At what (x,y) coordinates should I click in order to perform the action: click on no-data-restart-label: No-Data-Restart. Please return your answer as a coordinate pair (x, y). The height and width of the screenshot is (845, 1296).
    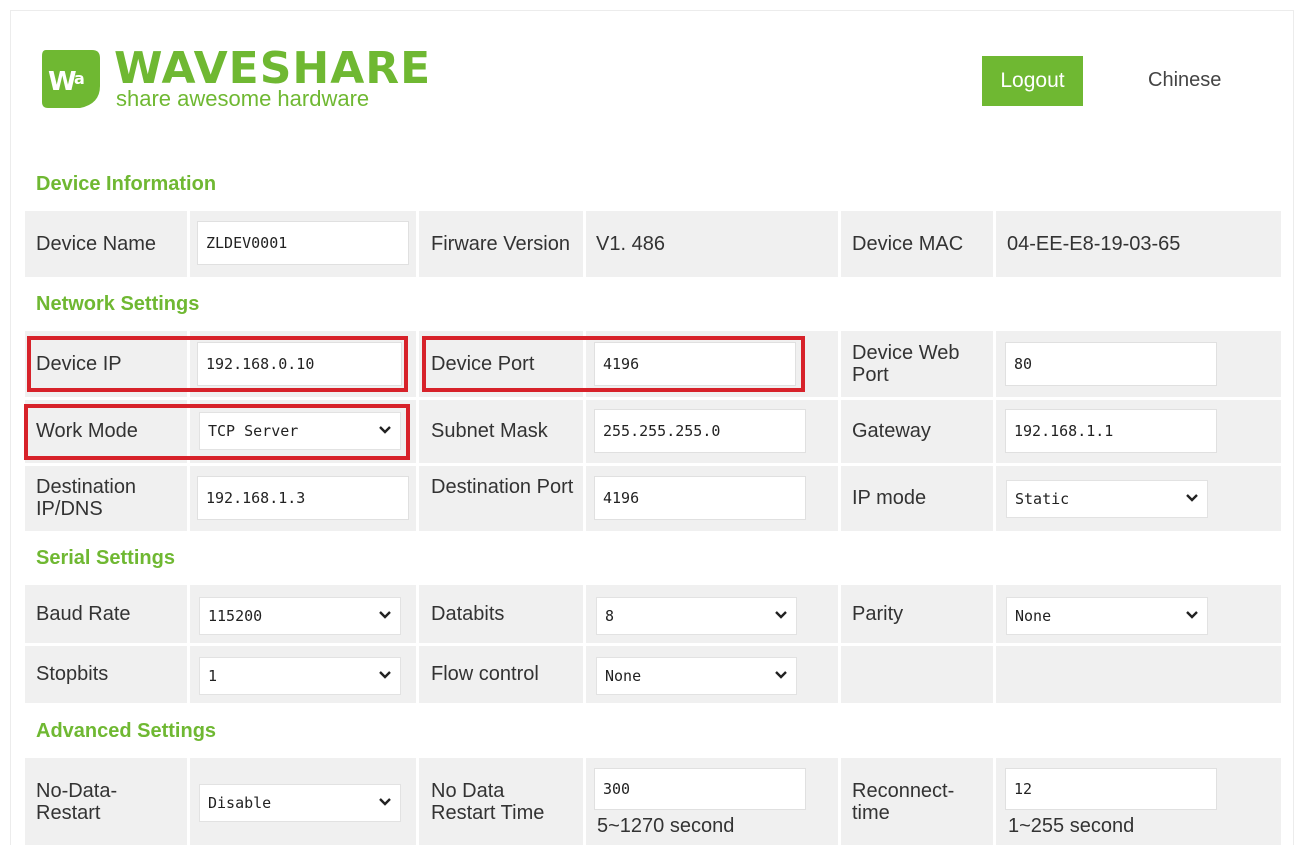
    Looking at the image, I should click on (77, 802).